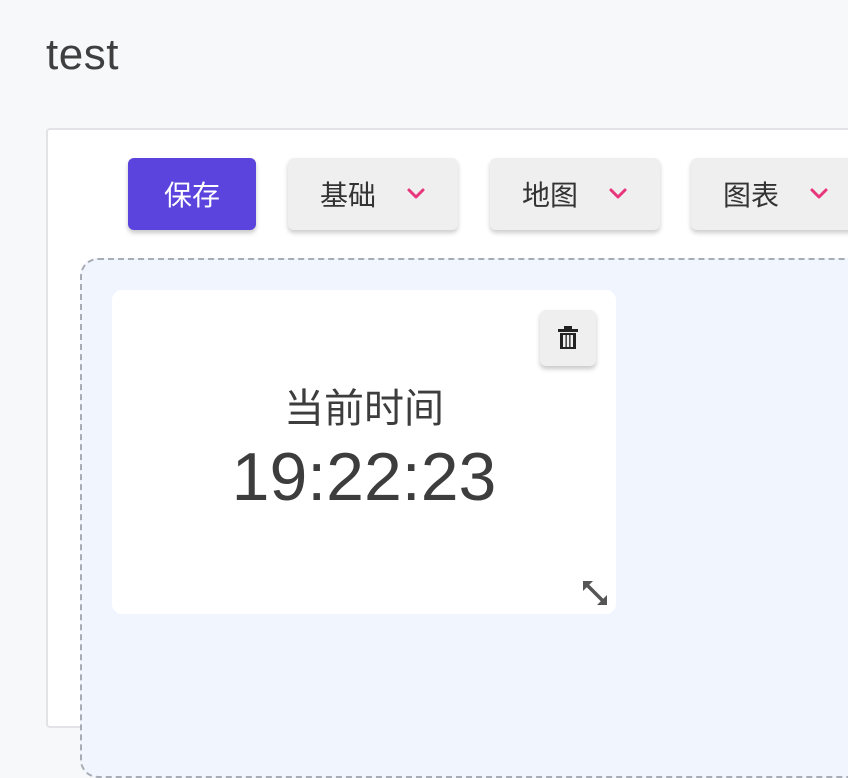 The width and height of the screenshot is (848, 778). I want to click on chart-menu-button: 图表, so click(769, 194).